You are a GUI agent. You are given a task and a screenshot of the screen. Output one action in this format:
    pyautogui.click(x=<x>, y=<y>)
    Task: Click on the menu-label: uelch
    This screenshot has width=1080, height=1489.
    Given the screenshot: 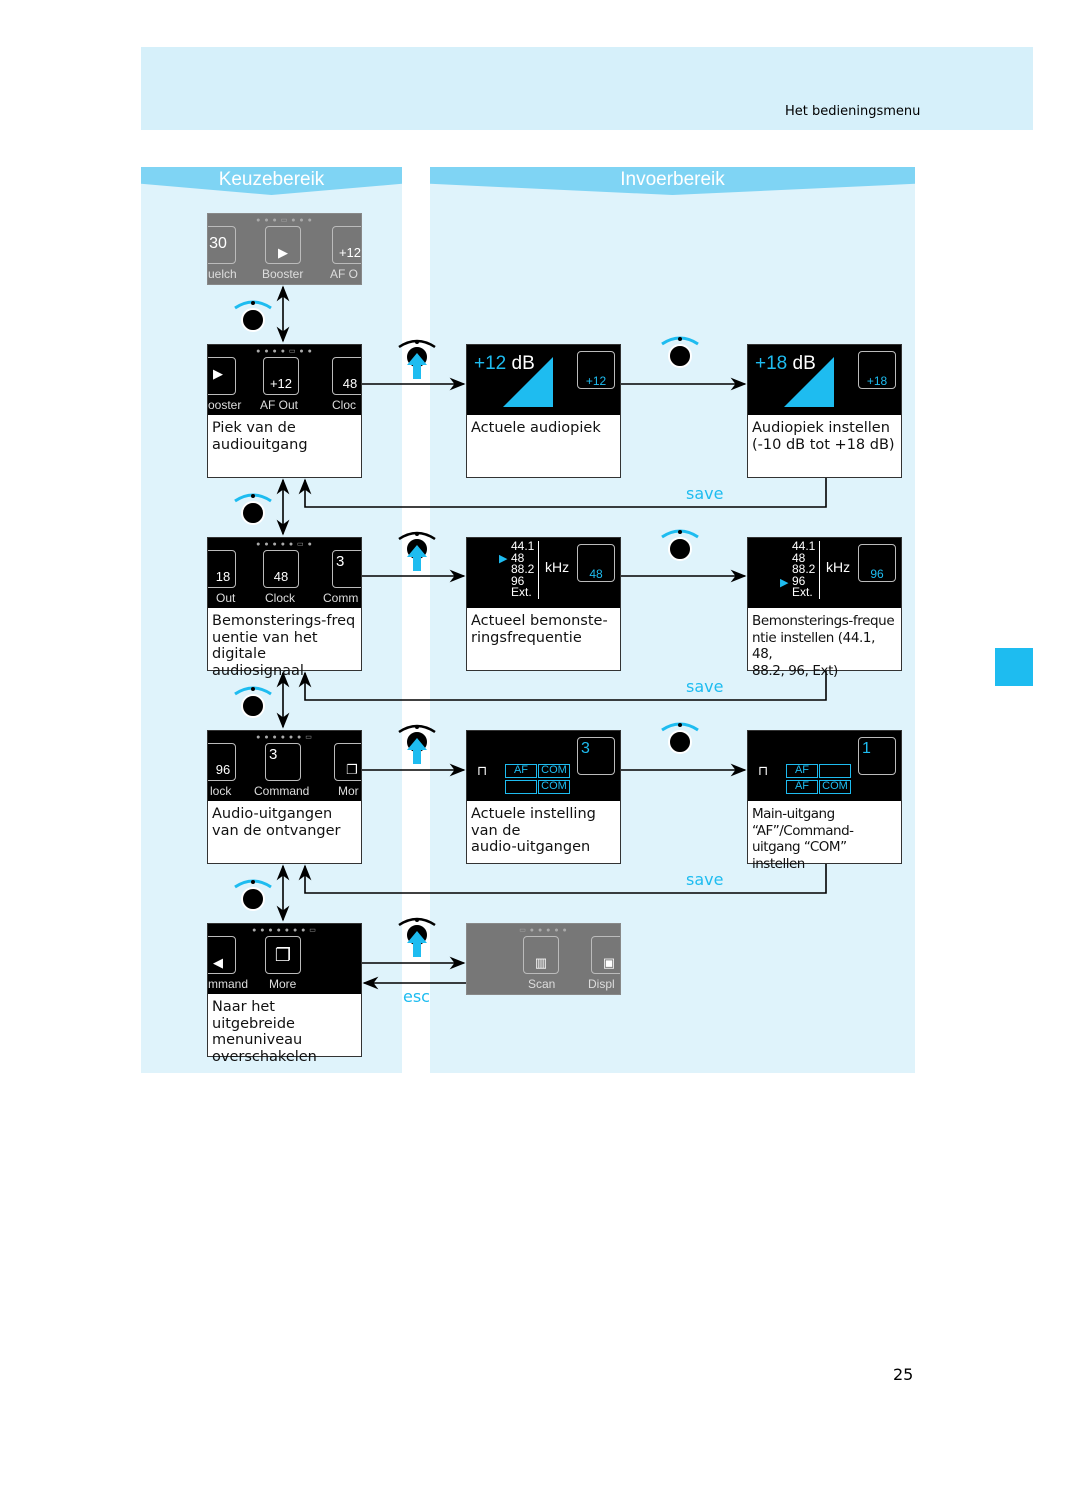 What is the action you would take?
    pyautogui.click(x=222, y=274)
    